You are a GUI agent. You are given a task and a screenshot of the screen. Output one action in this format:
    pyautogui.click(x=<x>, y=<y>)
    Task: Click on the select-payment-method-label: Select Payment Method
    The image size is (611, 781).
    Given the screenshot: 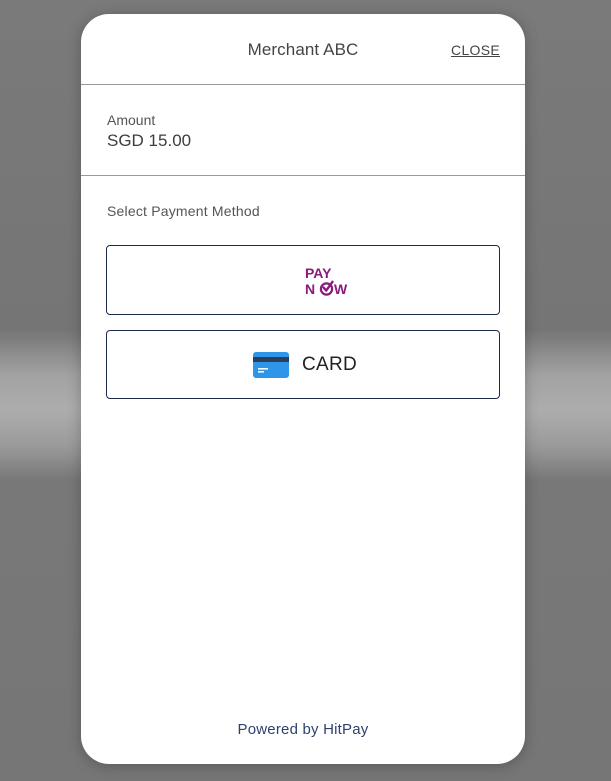 What is the action you would take?
    pyautogui.click(x=183, y=211)
    